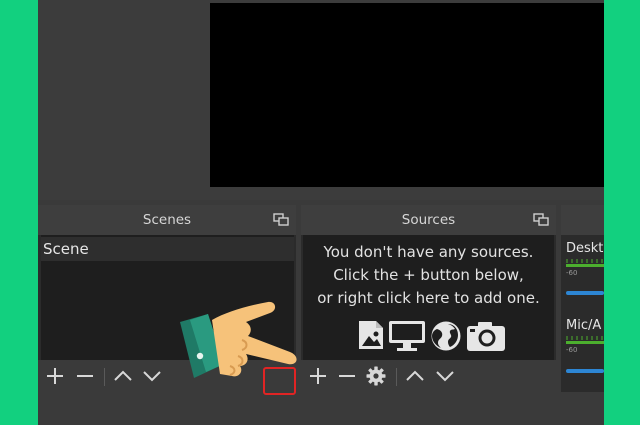 This screenshot has width=640, height=425. I want to click on scene-item: Scene, so click(167, 249).